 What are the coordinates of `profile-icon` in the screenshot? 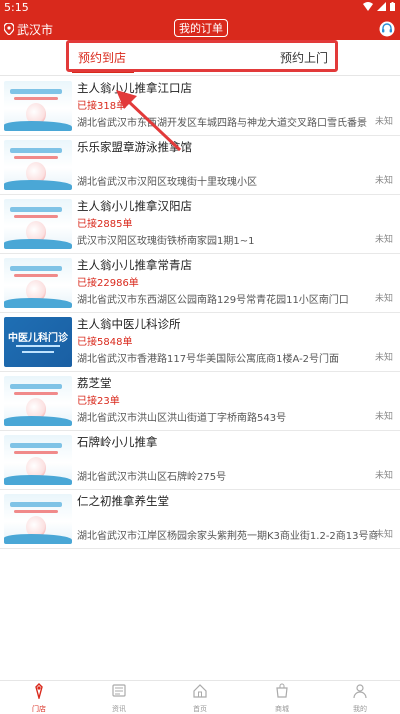 It's located at (360, 693).